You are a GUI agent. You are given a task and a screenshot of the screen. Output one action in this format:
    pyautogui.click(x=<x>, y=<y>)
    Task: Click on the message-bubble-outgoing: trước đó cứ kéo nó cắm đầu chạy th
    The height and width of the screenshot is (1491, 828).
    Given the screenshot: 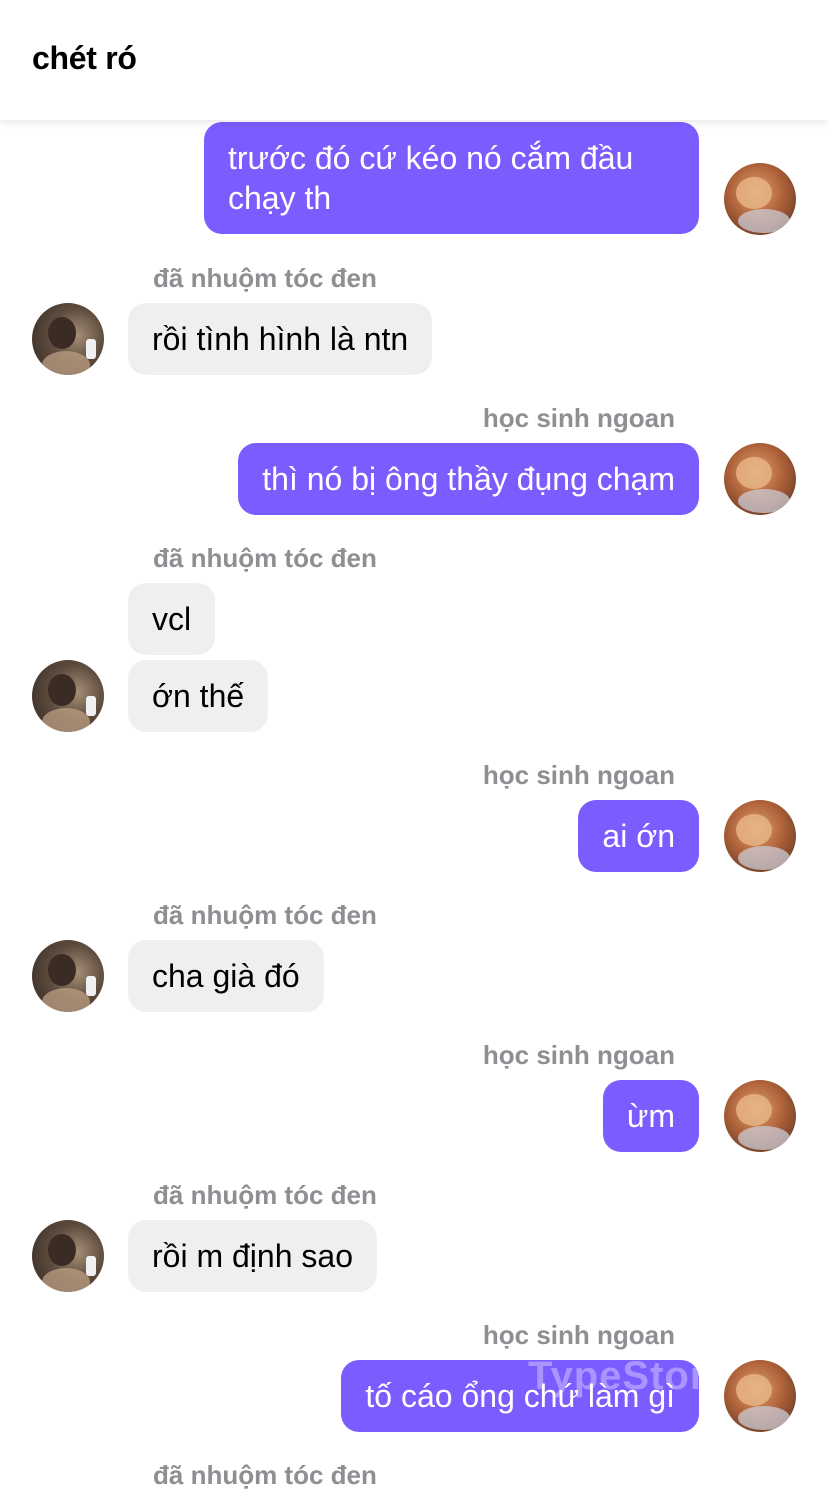 What is the action you would take?
    pyautogui.click(x=451, y=178)
    